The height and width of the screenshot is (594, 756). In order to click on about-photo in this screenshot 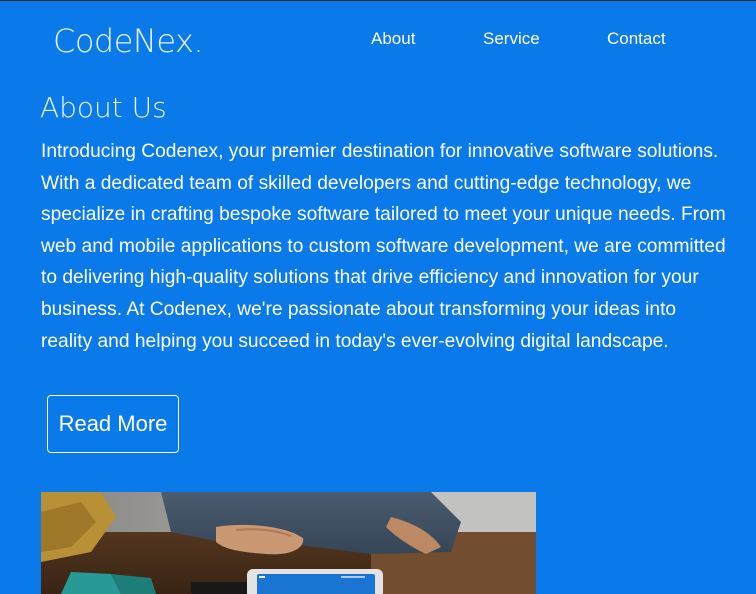, I will do `click(288, 543)`.